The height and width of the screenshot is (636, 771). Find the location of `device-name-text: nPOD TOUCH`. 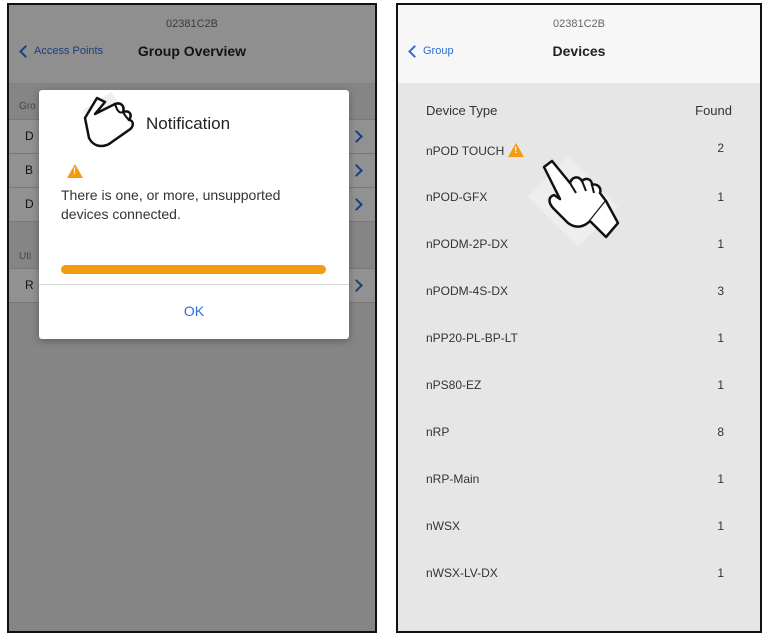

device-name-text: nPOD TOUCH is located at coordinates (465, 151).